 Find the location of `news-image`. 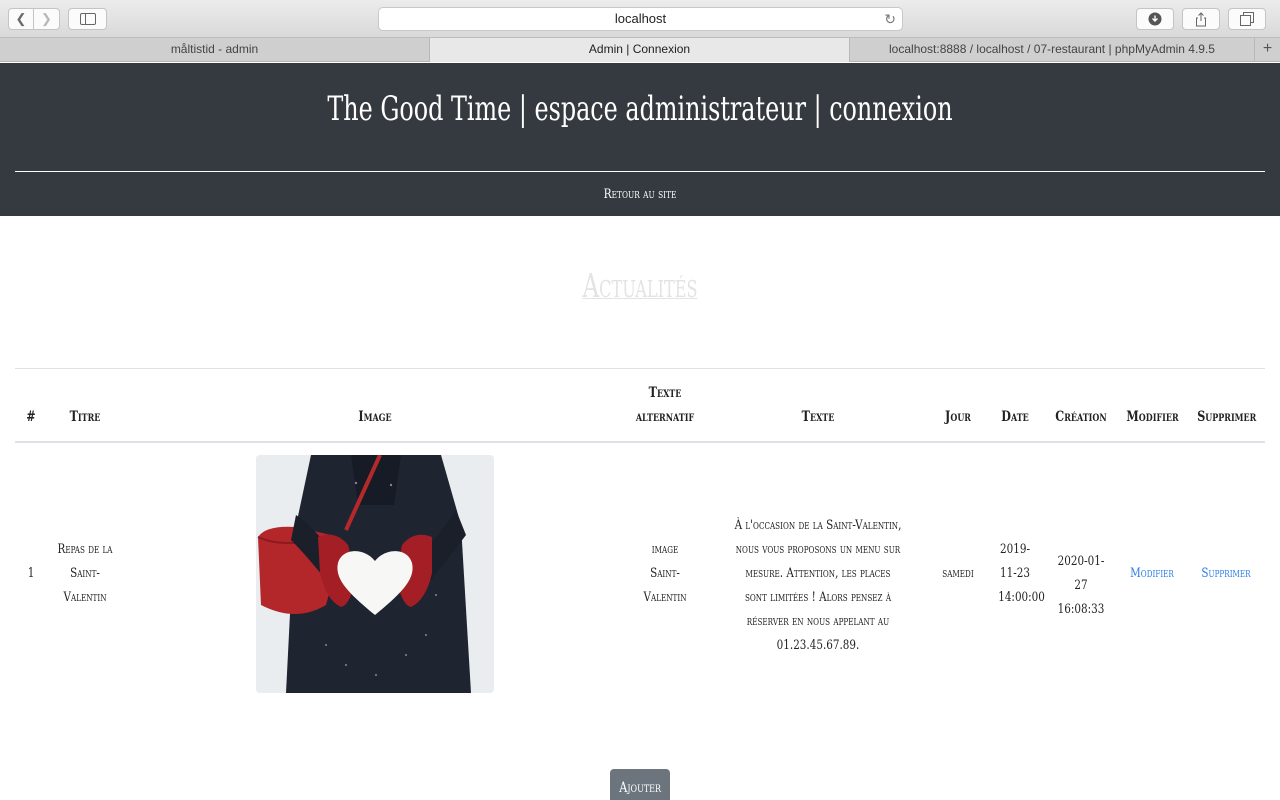

news-image is located at coordinates (375, 574).